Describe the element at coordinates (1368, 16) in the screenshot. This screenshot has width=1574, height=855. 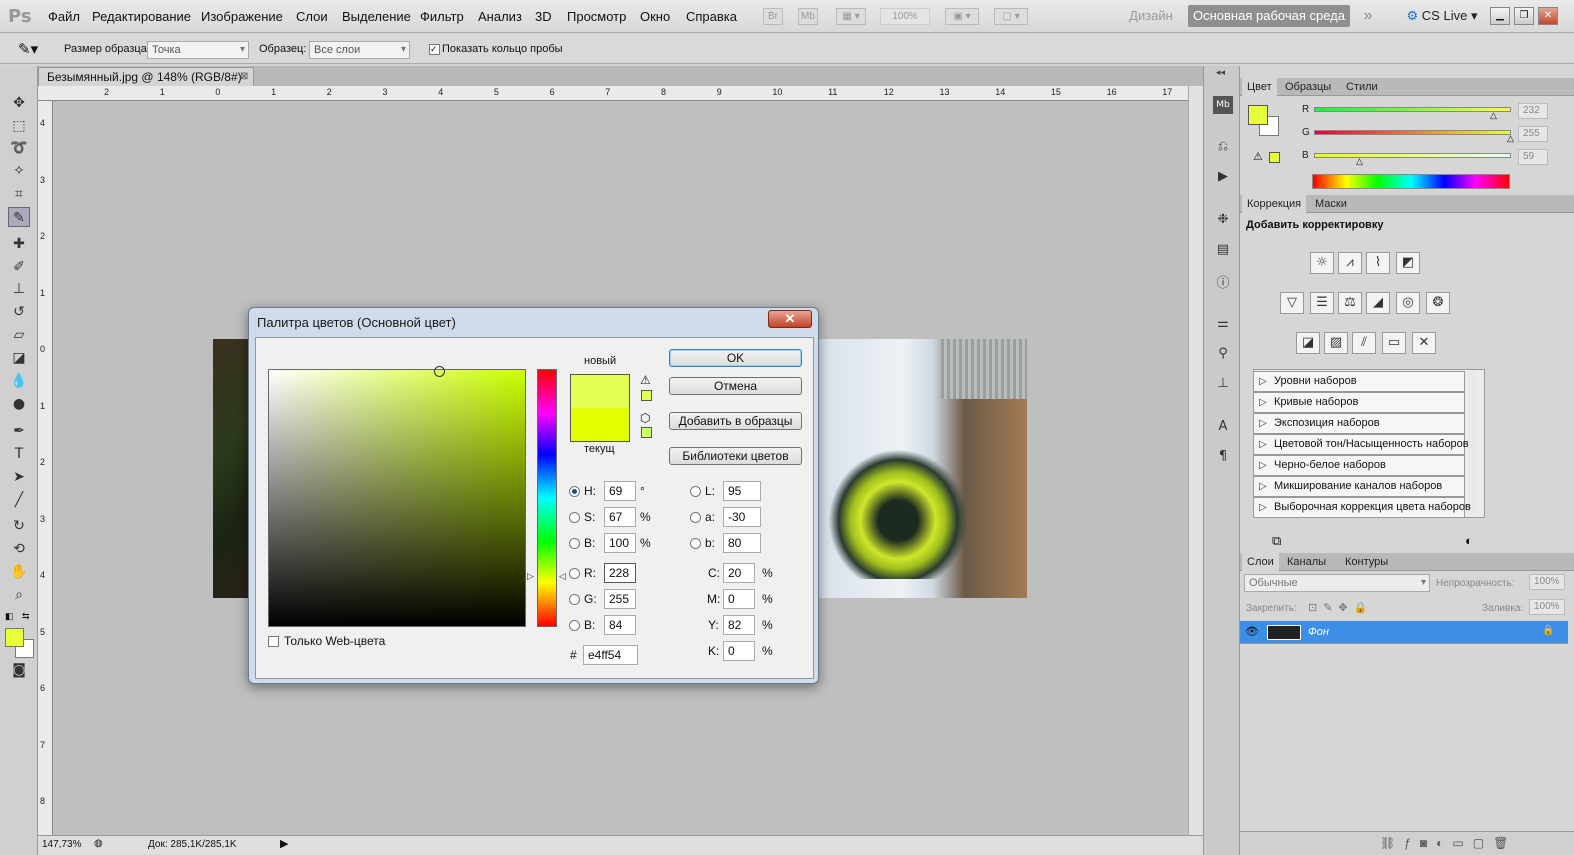
I see `workspace-overflow-button: »` at that location.